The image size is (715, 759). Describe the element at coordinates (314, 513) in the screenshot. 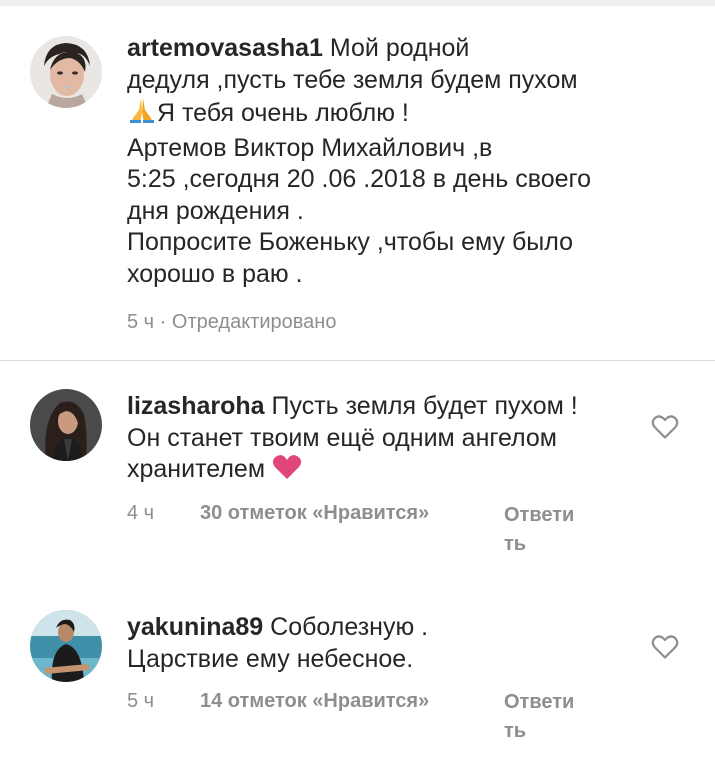

I see `likes-count: 30 отметок «Нравится»` at that location.